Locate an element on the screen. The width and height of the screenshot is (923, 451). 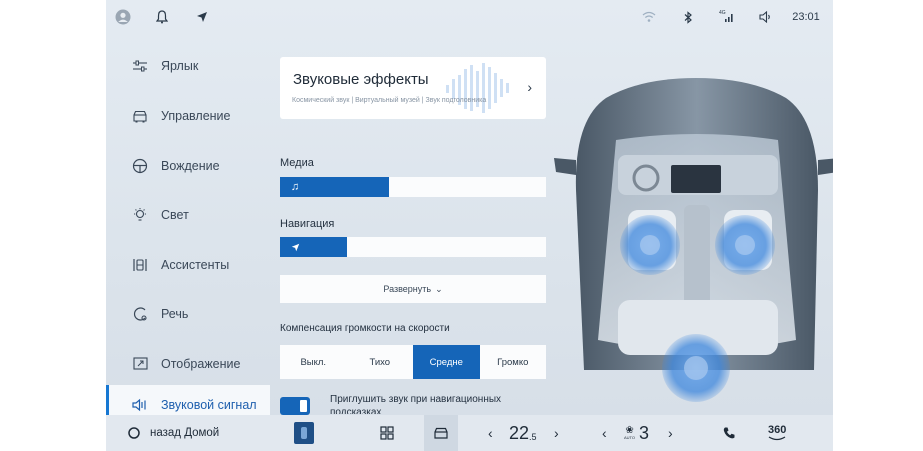
home-button: назад Домой is located at coordinates (173, 433).